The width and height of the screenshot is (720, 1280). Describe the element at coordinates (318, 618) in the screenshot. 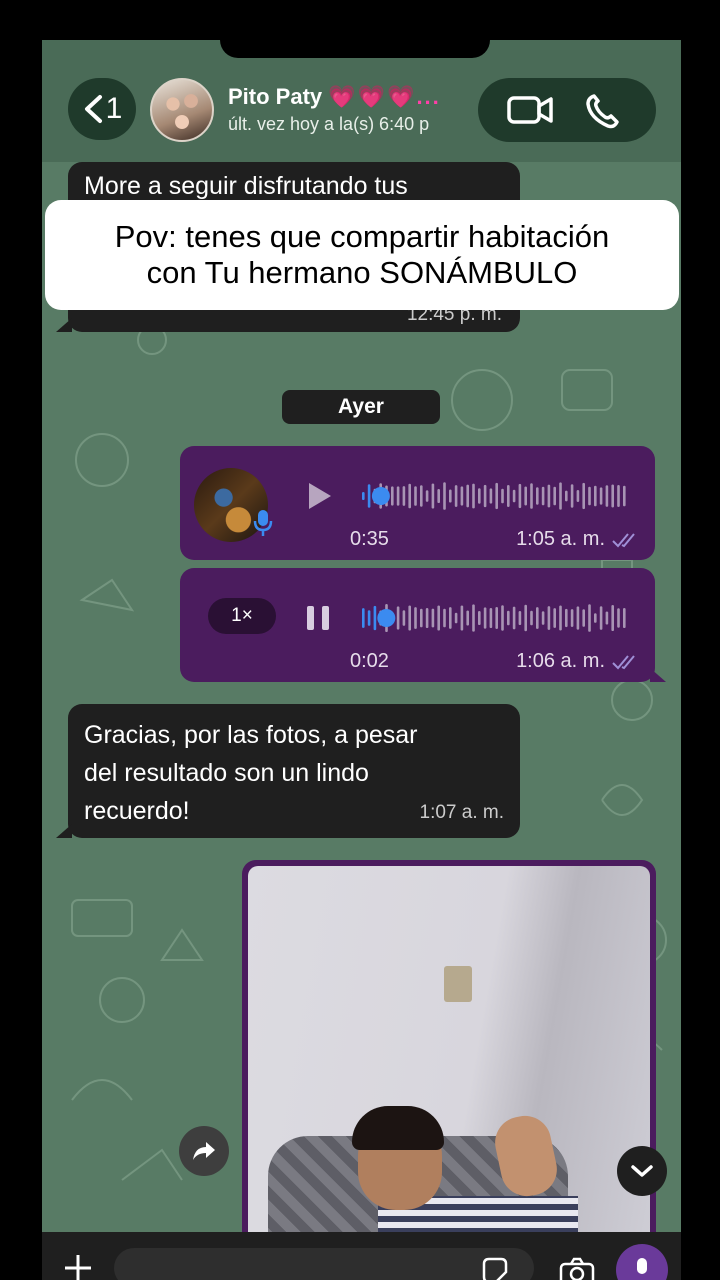

I see `pause-icon` at that location.